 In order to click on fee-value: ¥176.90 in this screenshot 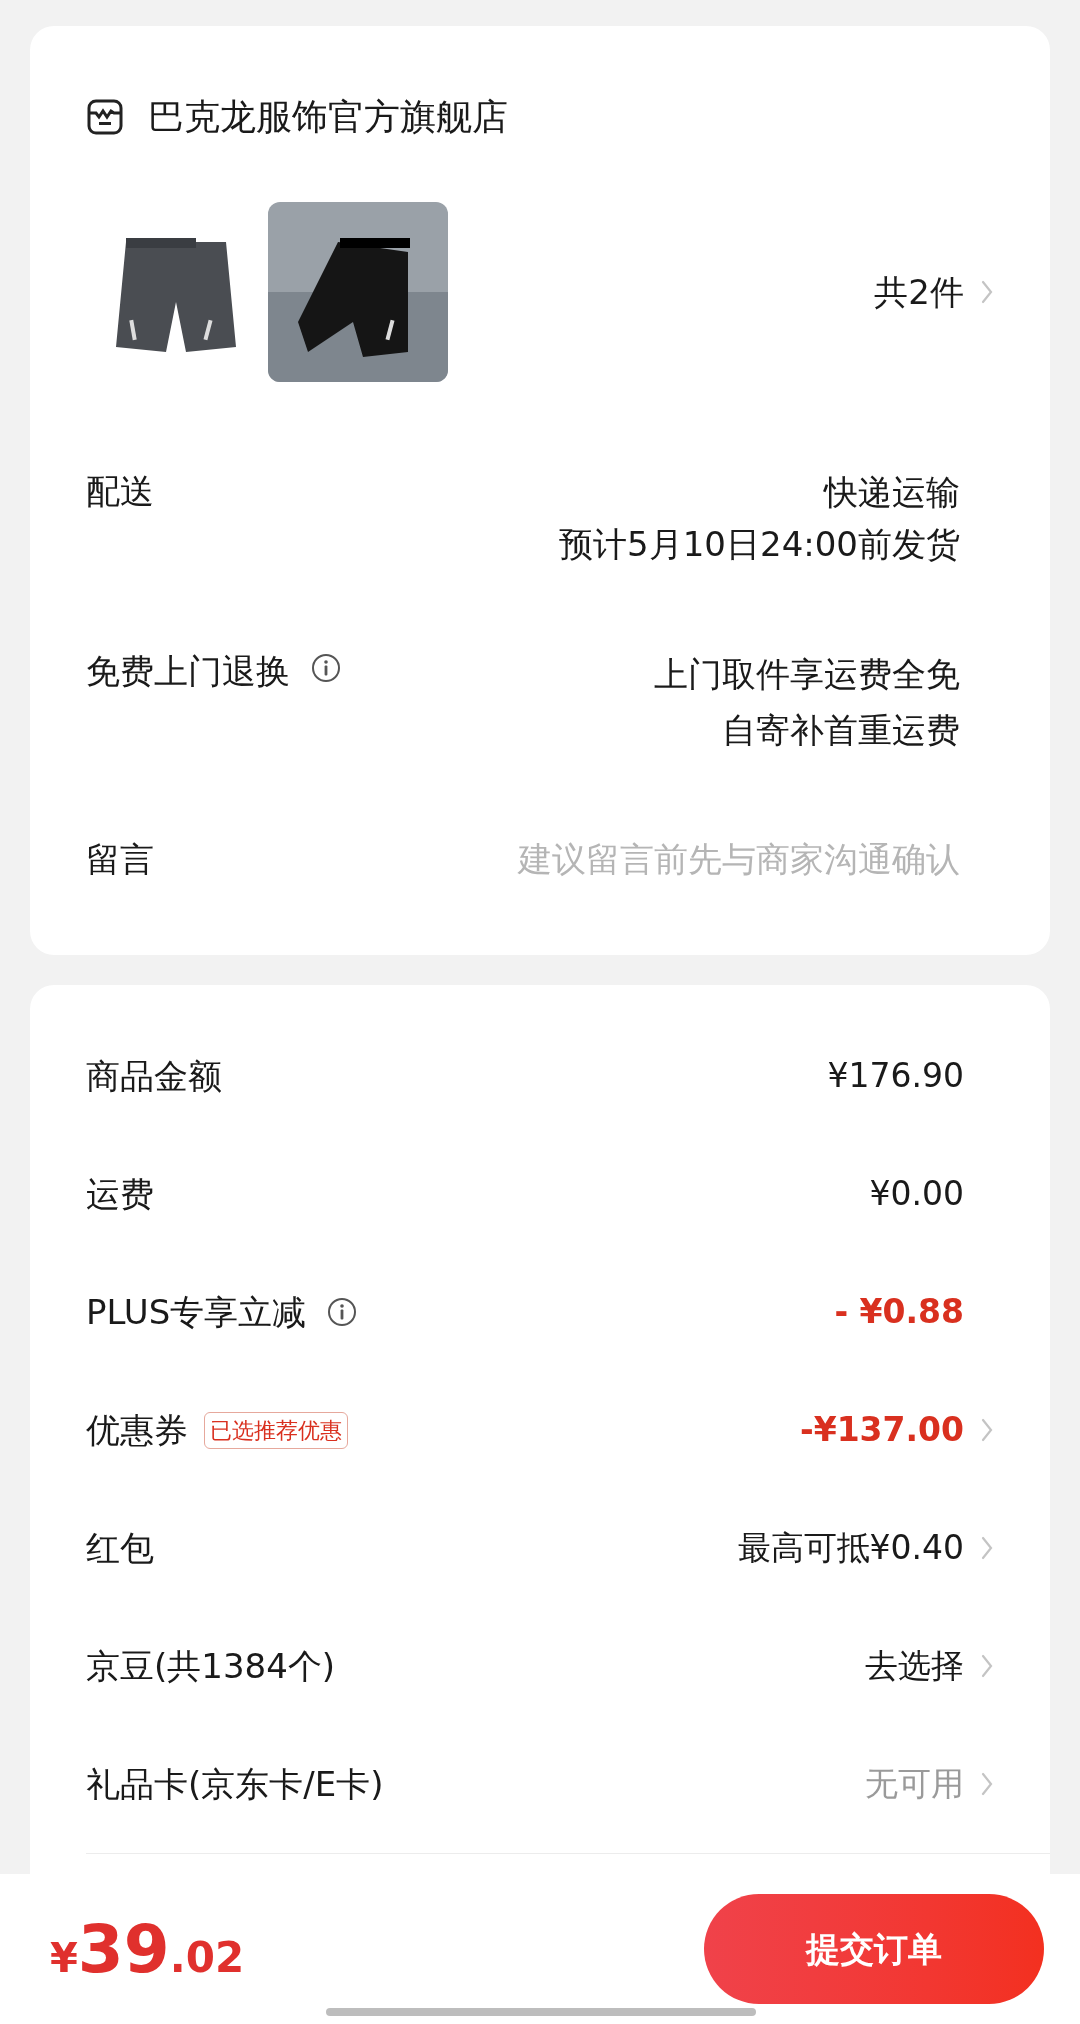, I will do `click(895, 1076)`.